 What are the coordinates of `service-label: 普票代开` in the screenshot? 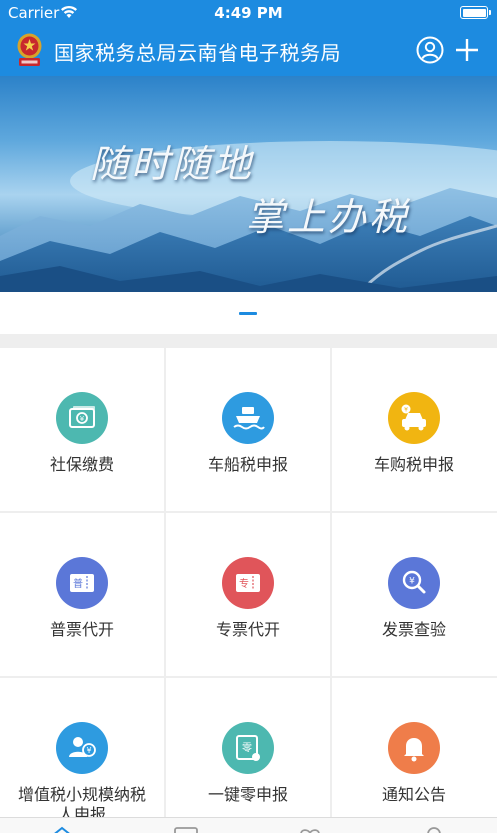 It's located at (81, 629).